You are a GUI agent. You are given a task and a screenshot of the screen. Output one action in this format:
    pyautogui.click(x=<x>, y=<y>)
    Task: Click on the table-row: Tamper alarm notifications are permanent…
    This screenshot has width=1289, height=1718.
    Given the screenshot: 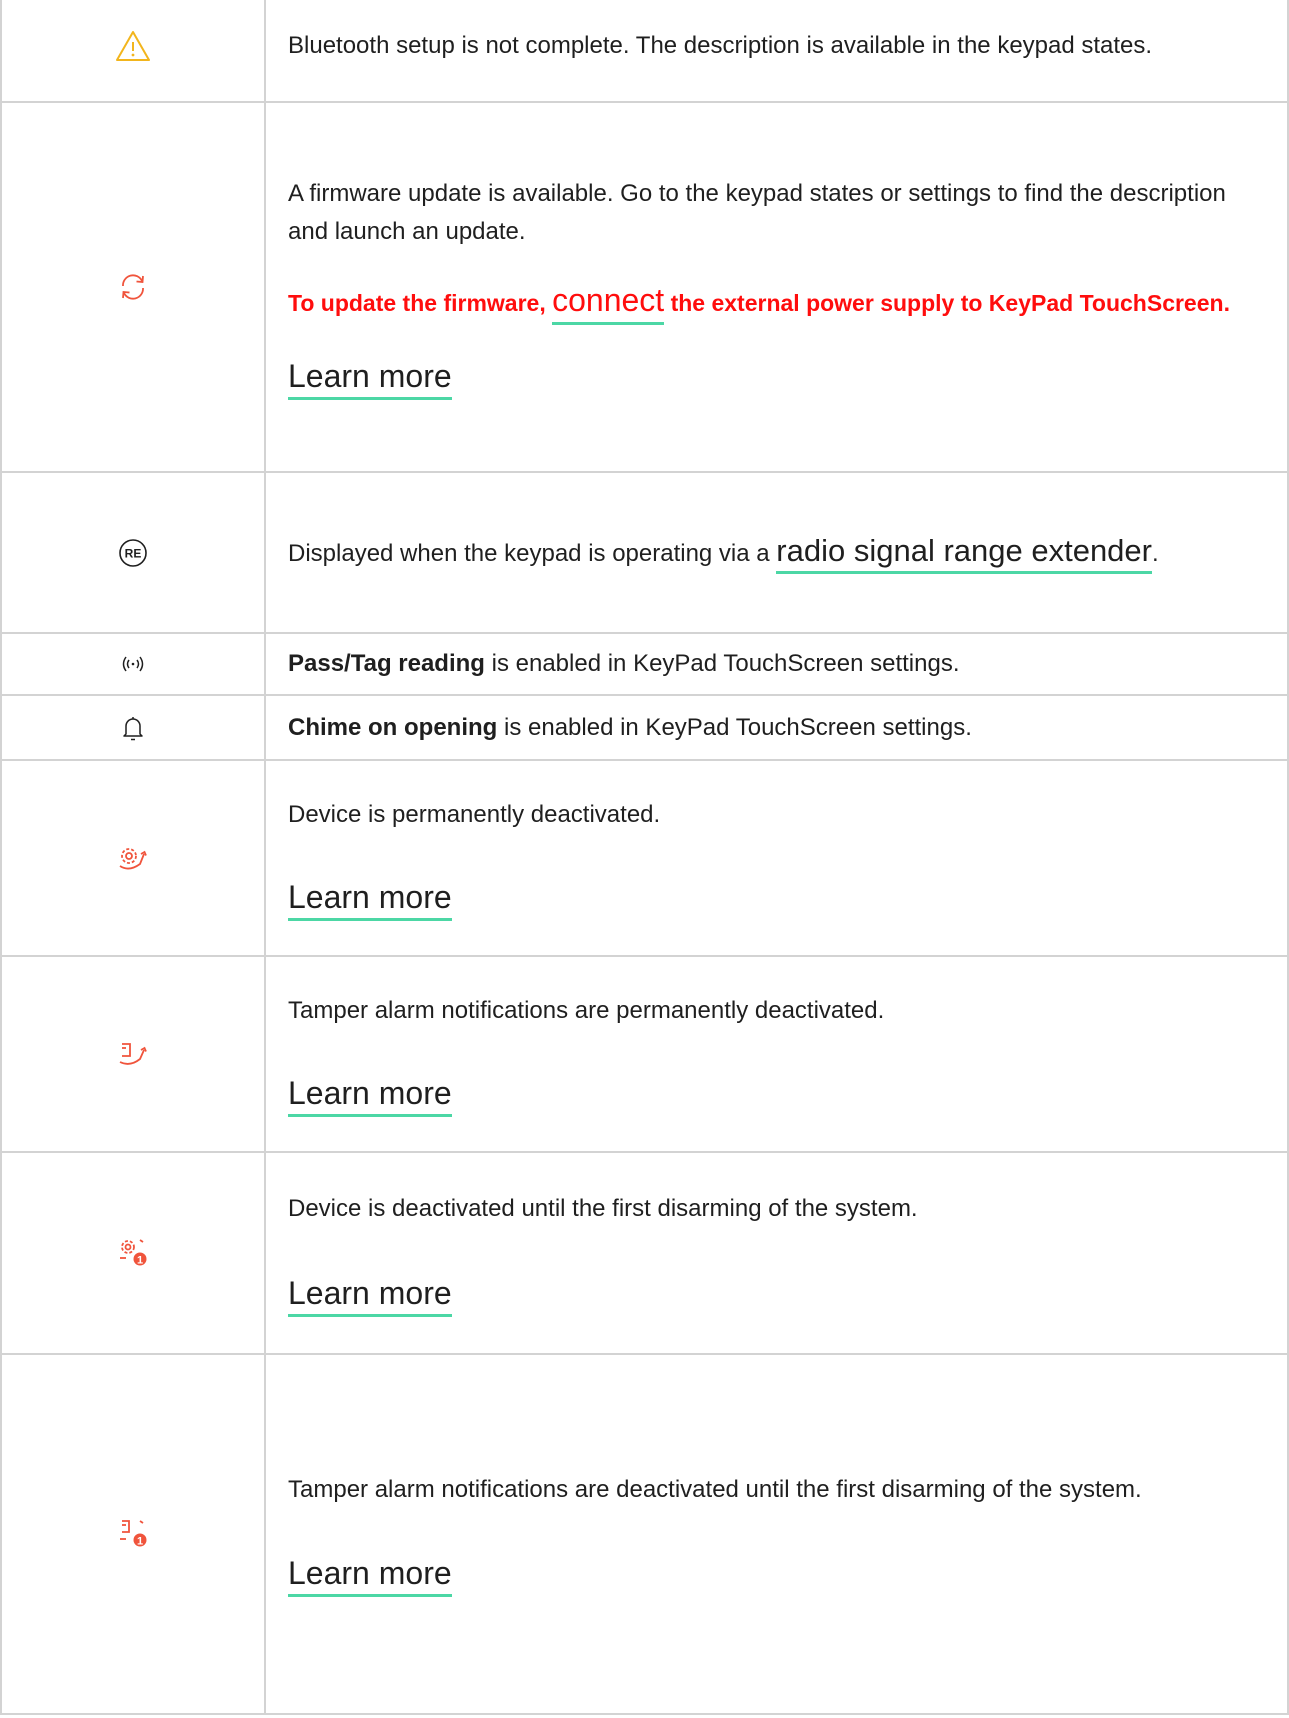 What is the action you would take?
    pyautogui.click(x=644, y=1054)
    